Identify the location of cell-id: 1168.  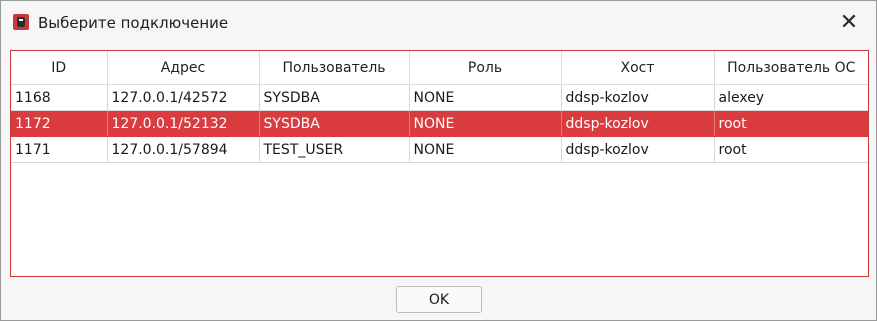
(59, 97).